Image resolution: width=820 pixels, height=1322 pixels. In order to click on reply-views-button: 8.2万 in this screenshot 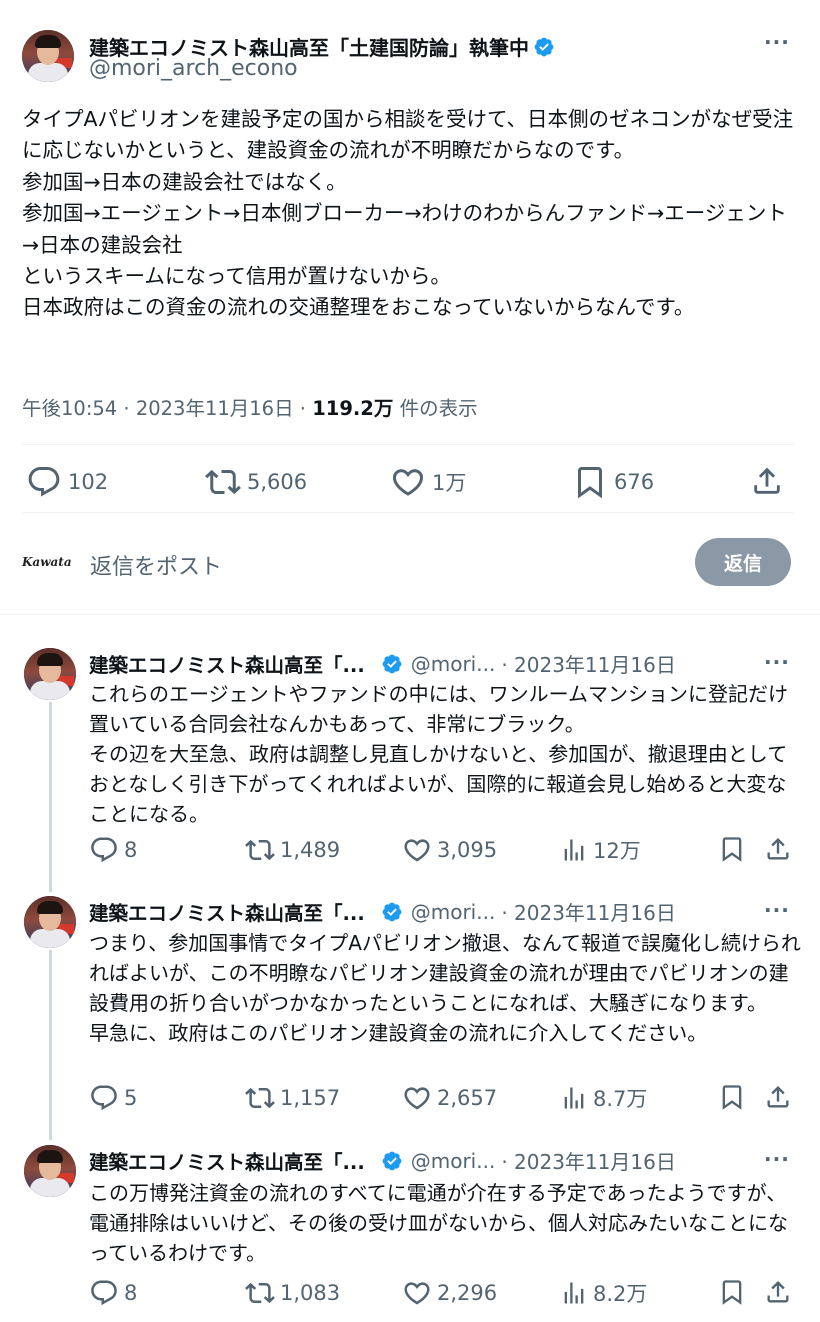, I will do `click(603, 1293)`.